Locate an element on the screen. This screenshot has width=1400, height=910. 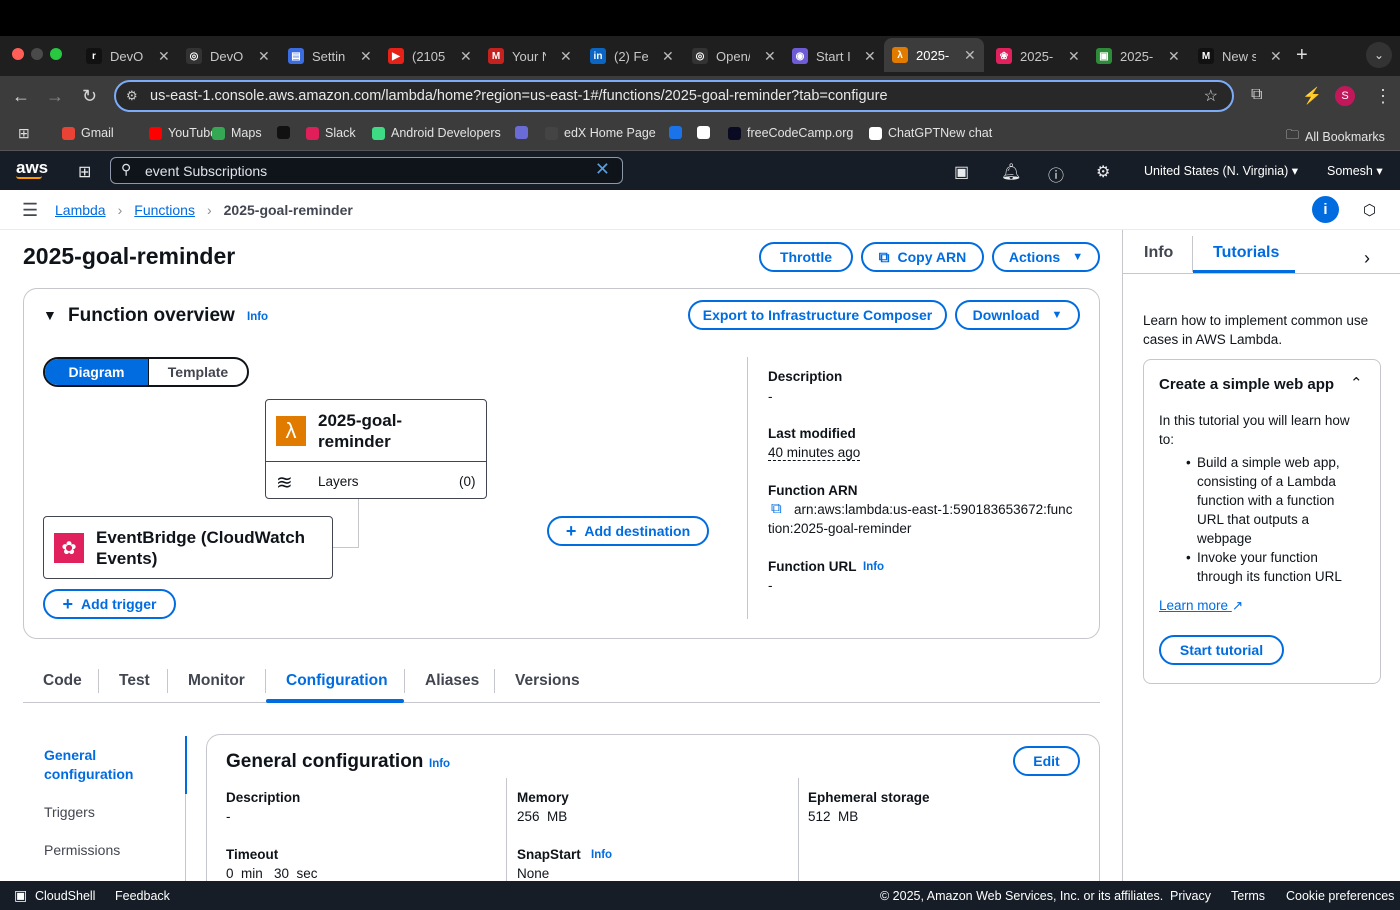
account-menu: Somesh ▾ is located at coordinates (1355, 170).